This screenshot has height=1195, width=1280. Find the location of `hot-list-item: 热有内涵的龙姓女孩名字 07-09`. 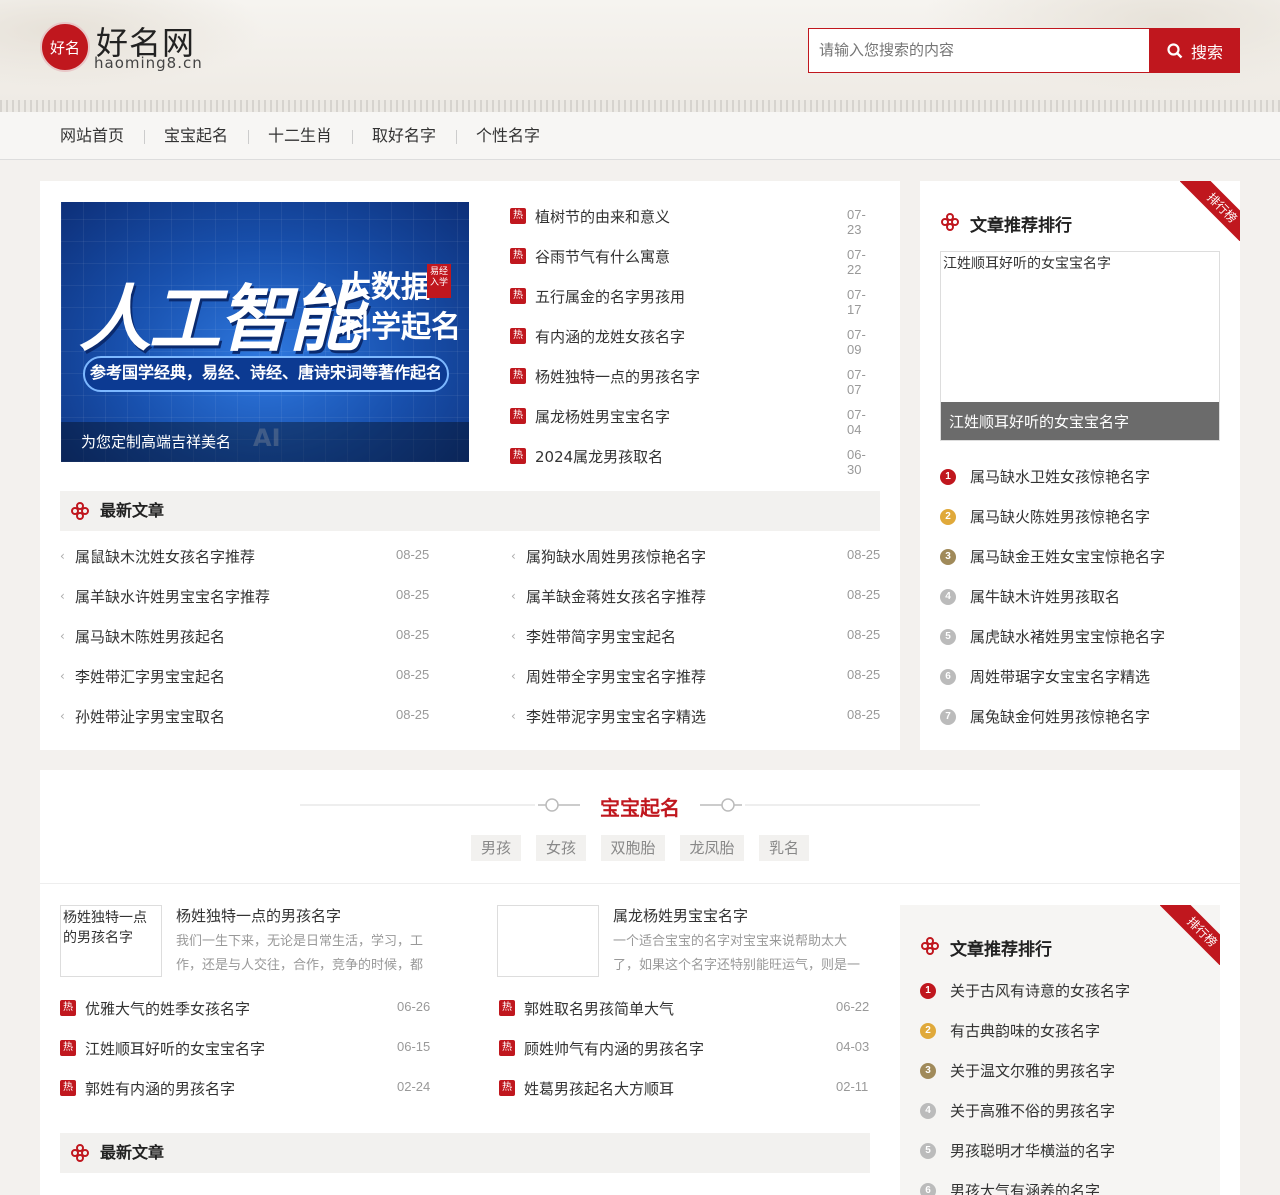

hot-list-item: 热有内涵的龙姓女孩名字 07-09 is located at coordinates (695, 341).